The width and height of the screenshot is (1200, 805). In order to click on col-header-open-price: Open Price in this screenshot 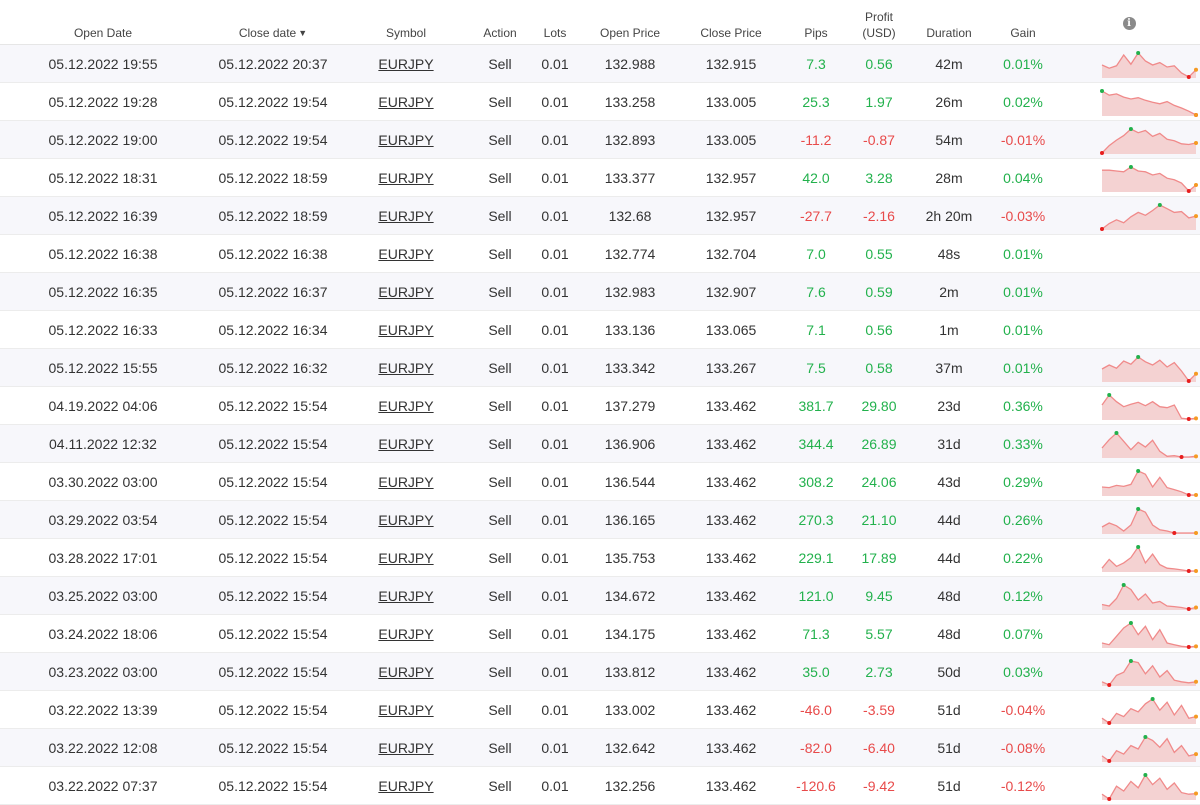, I will do `click(630, 22)`.